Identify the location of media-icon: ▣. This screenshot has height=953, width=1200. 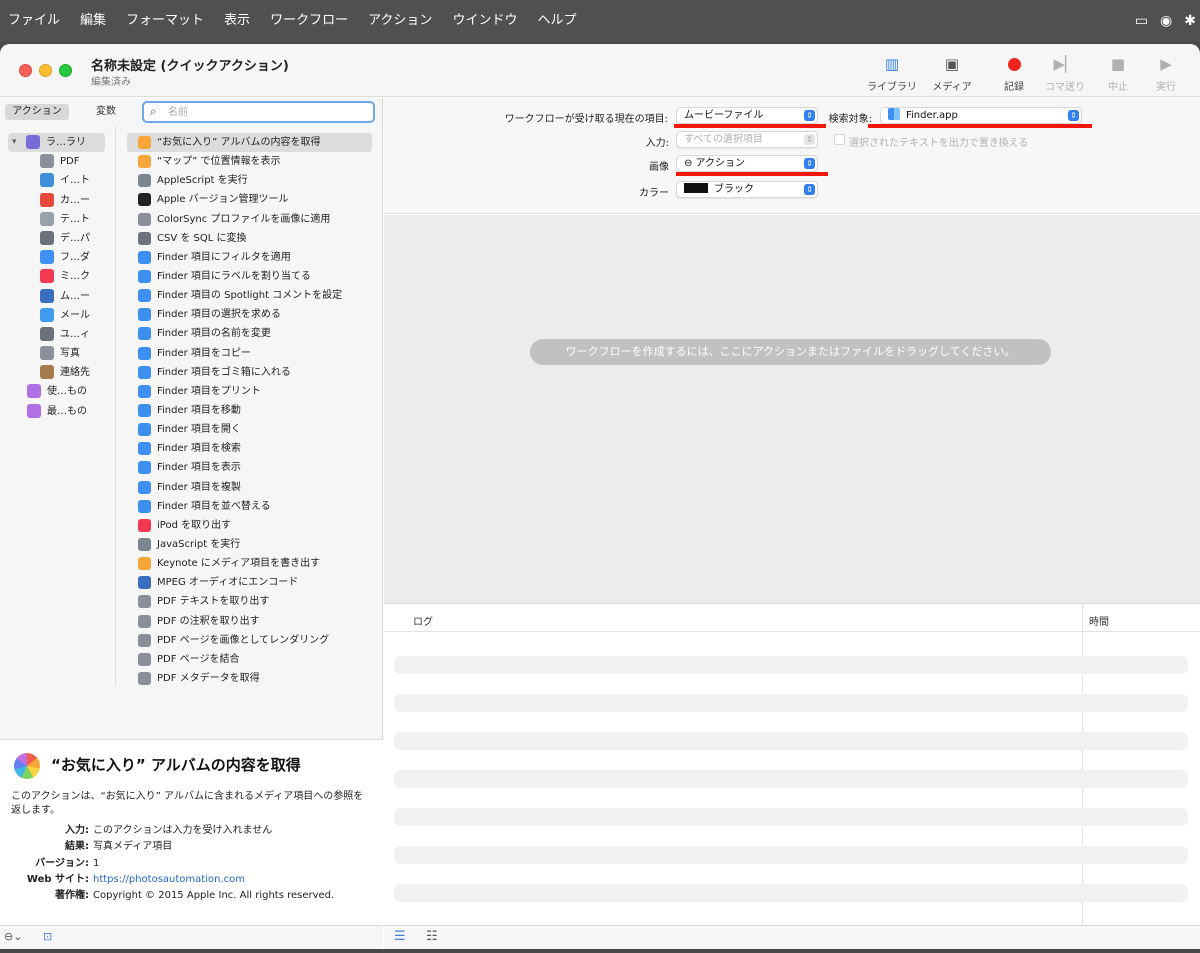
(952, 64).